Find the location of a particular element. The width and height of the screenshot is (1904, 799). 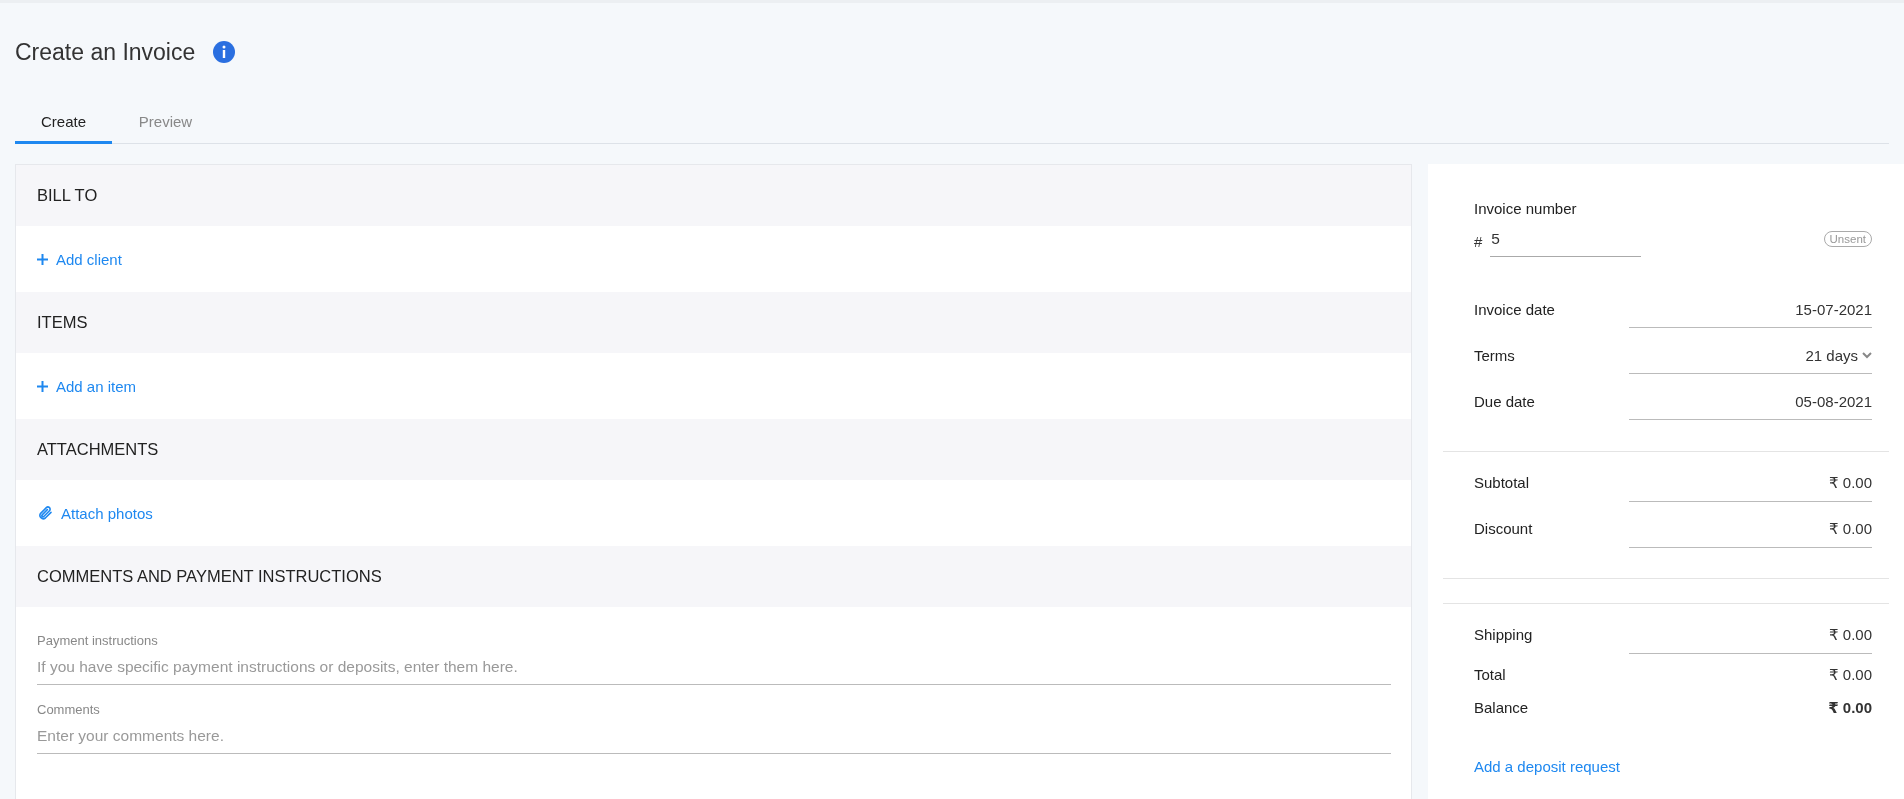

field-label: Total is located at coordinates (1490, 674).